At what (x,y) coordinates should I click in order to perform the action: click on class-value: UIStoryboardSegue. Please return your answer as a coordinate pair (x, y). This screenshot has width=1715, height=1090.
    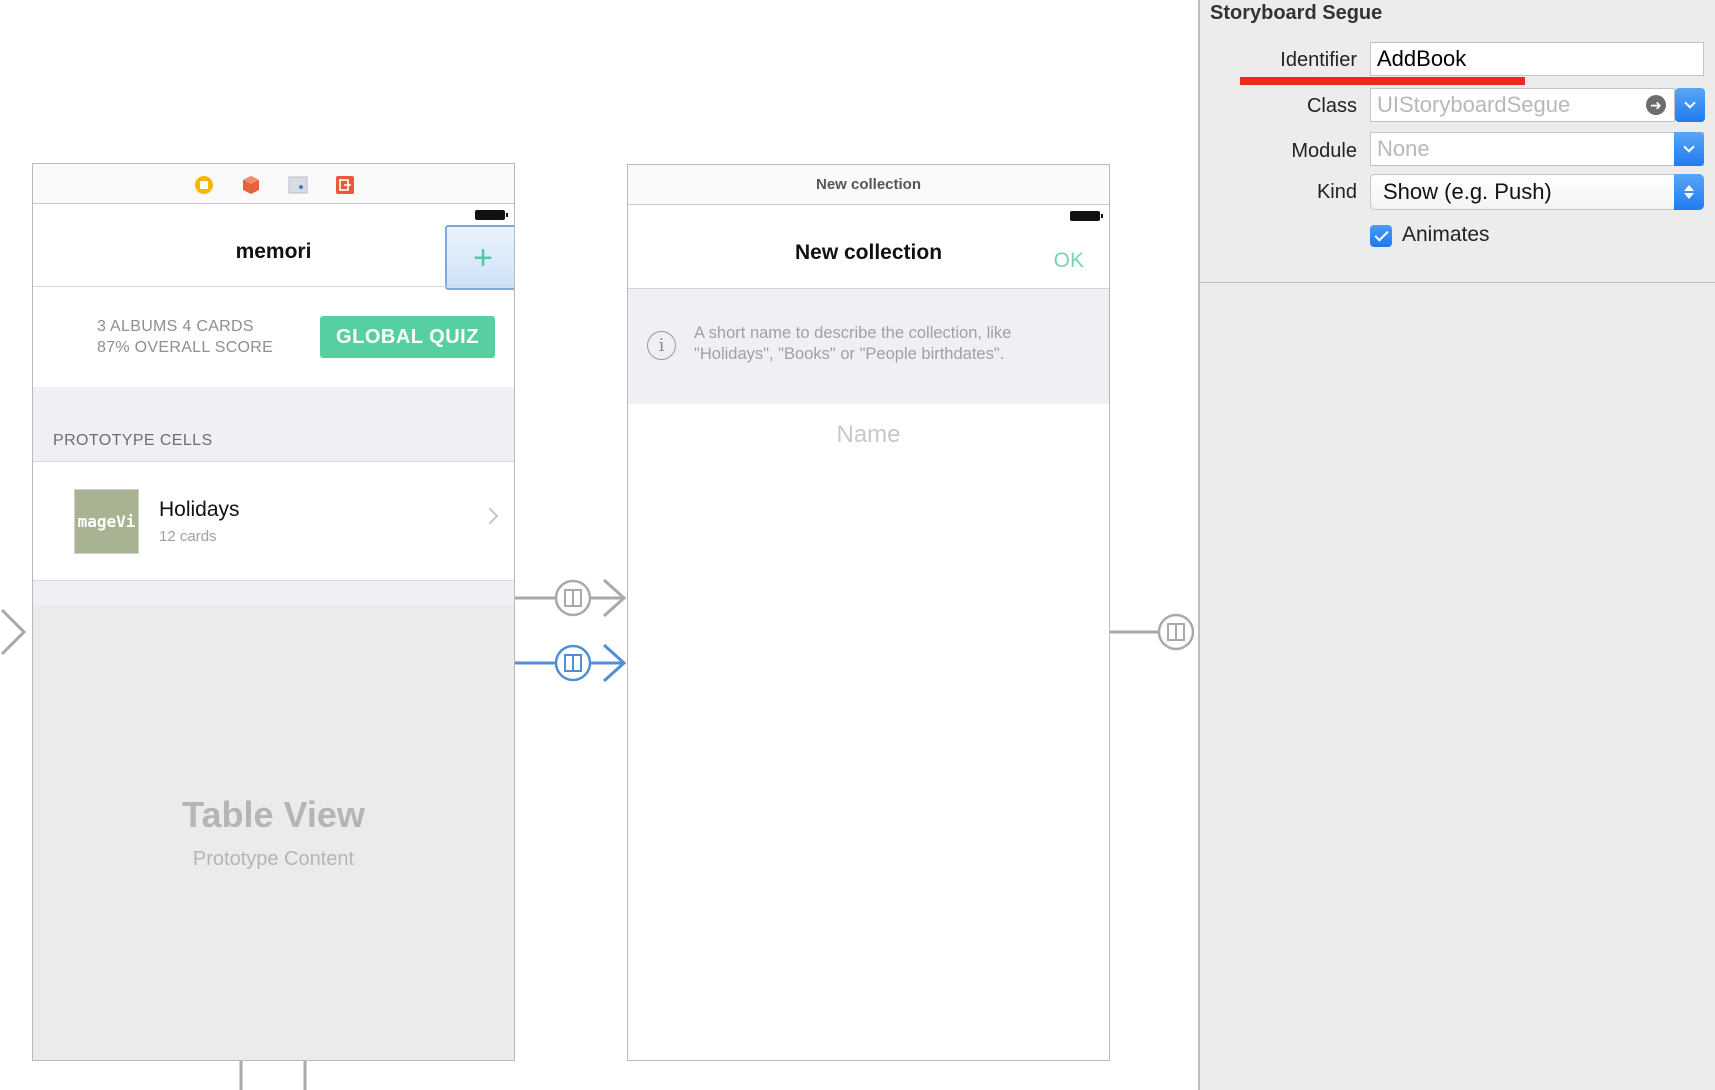
    Looking at the image, I should click on (1474, 104).